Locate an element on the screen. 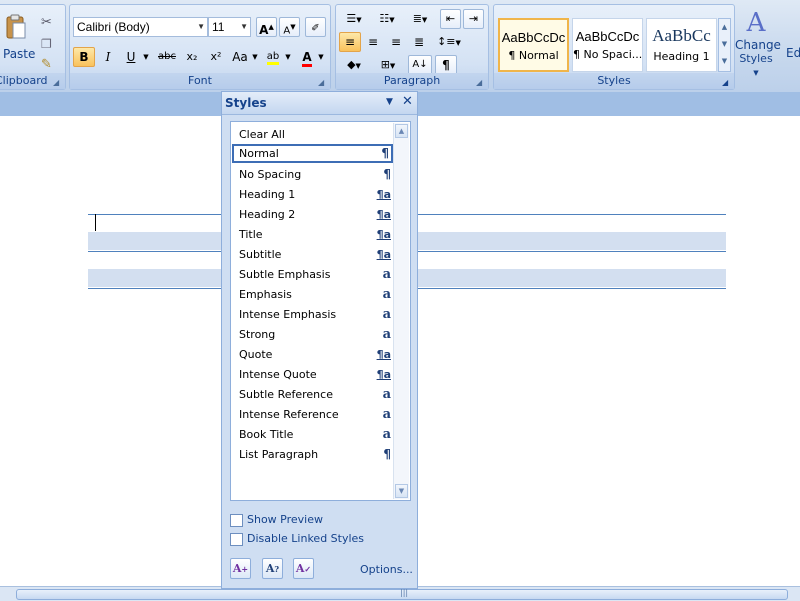 This screenshot has height=601, width=800. italic-button: I is located at coordinates (108, 57).